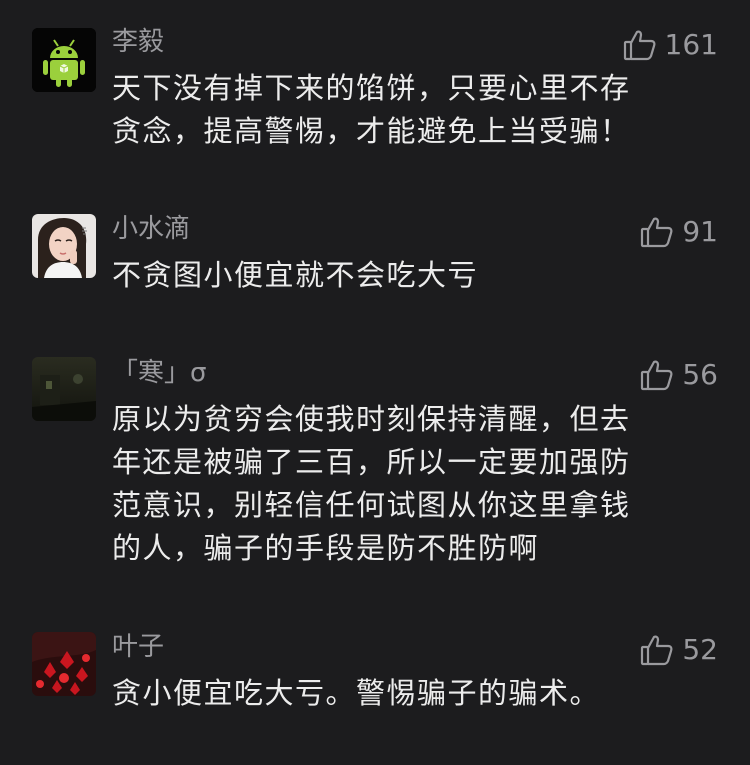 The width and height of the screenshot is (750, 765). I want to click on username: 「寒」σ, so click(159, 373).